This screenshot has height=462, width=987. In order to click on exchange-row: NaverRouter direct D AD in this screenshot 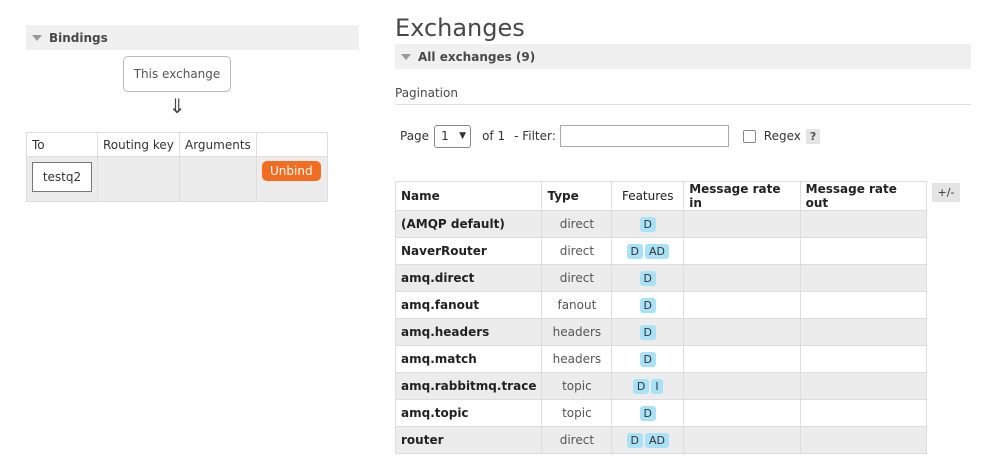, I will do `click(661, 251)`.